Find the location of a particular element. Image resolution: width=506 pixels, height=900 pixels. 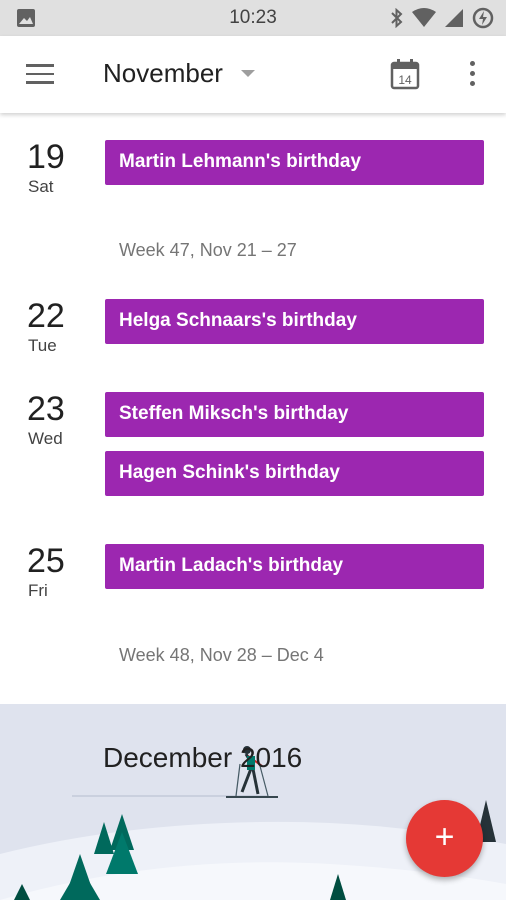

day-number: 25 is located at coordinates (46, 561).